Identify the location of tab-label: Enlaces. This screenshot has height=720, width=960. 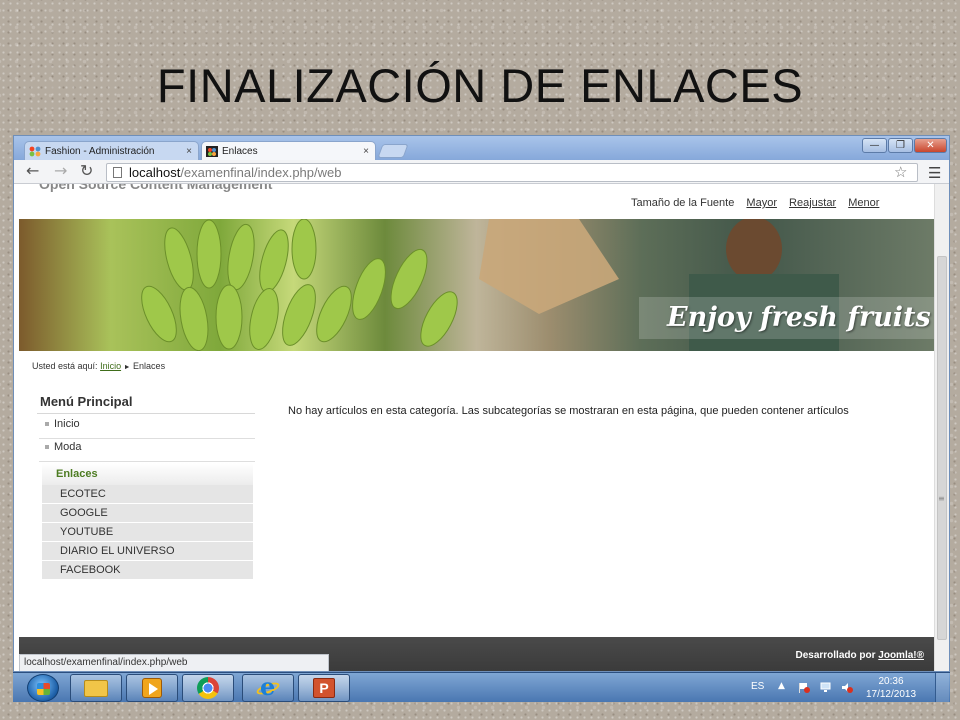
(240, 151).